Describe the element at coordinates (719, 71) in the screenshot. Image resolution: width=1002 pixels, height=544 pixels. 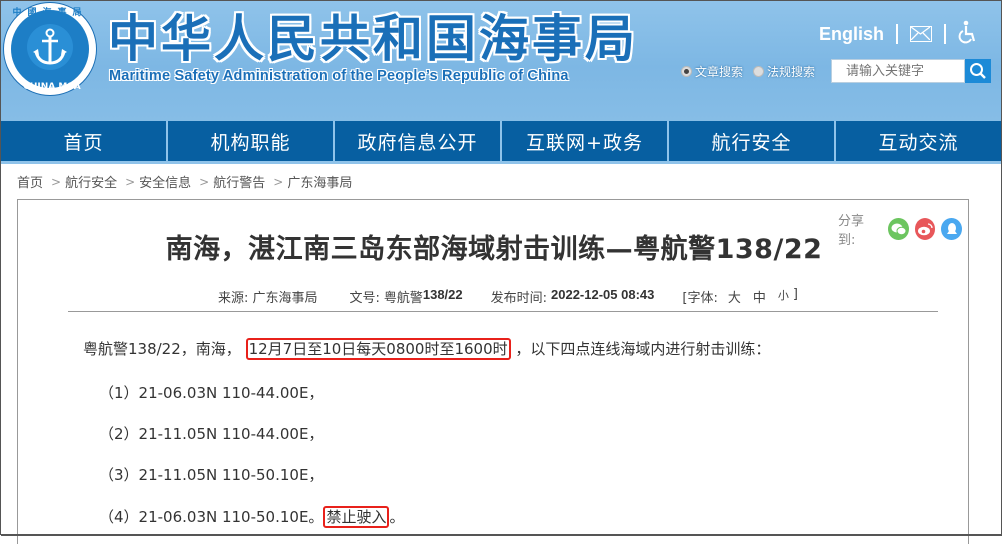
I see `radio-label: 文章搜索` at that location.